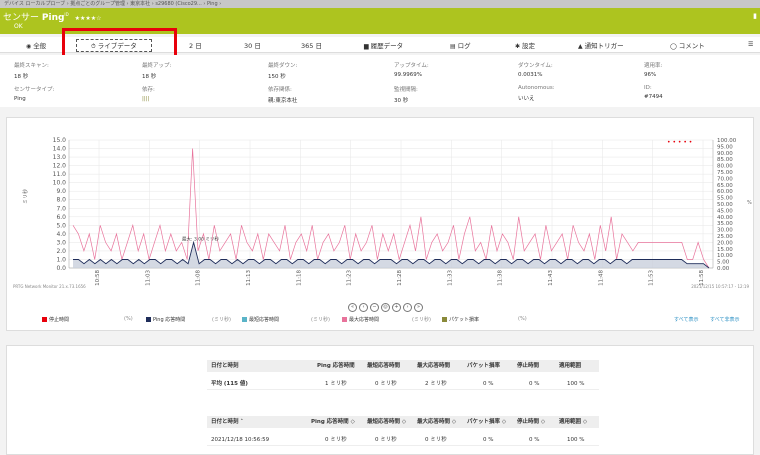 Image resolution: width=760 pixels, height=455 pixels. What do you see at coordinates (436, 384) in the screenshot?
I see `table-cell: 2 ミリ秒` at bounding box center [436, 384].